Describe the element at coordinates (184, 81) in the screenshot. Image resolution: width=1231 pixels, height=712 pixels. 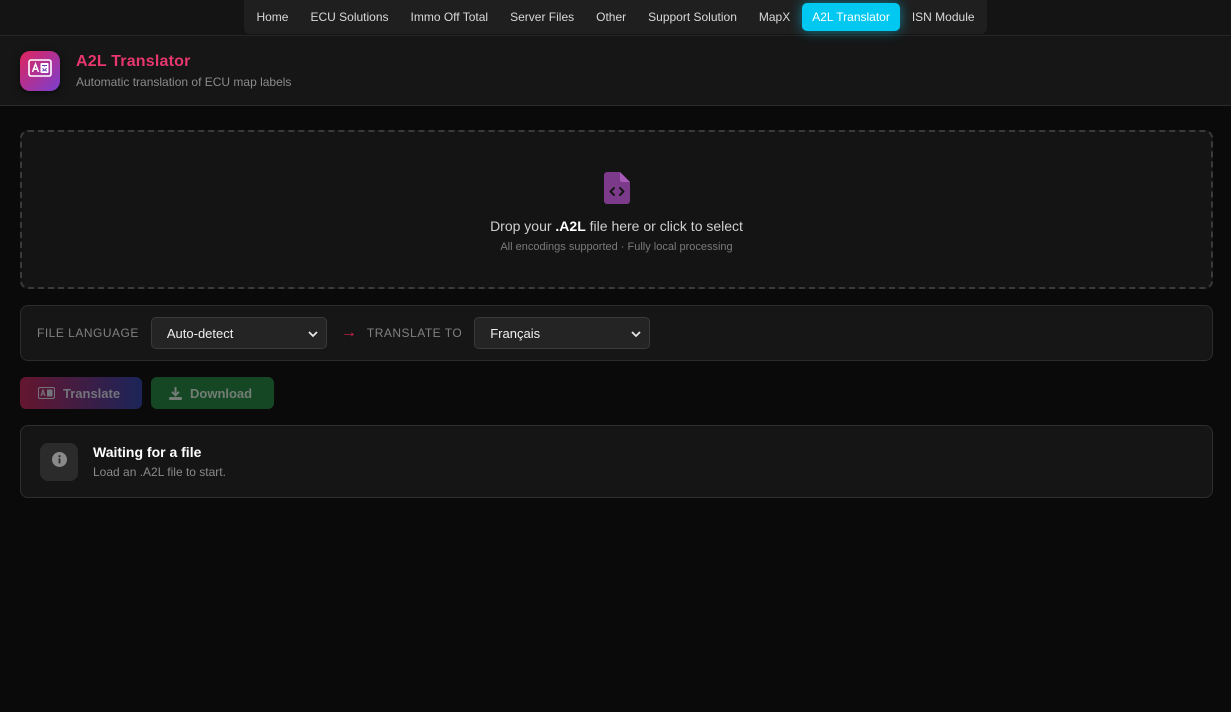
I see `page-subtitle: Automatic translation of ECU map labels` at that location.